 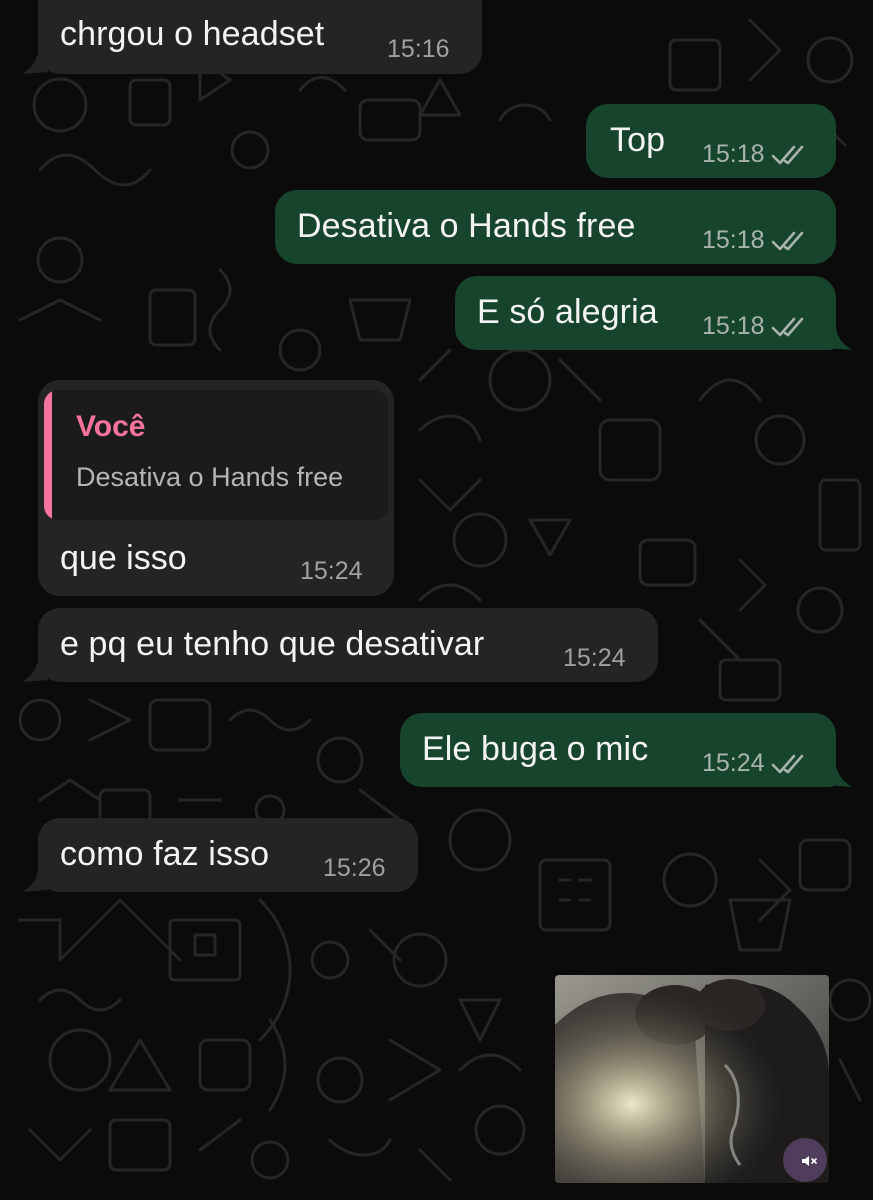 I want to click on message-text: Ele buga o mic, so click(x=535, y=749).